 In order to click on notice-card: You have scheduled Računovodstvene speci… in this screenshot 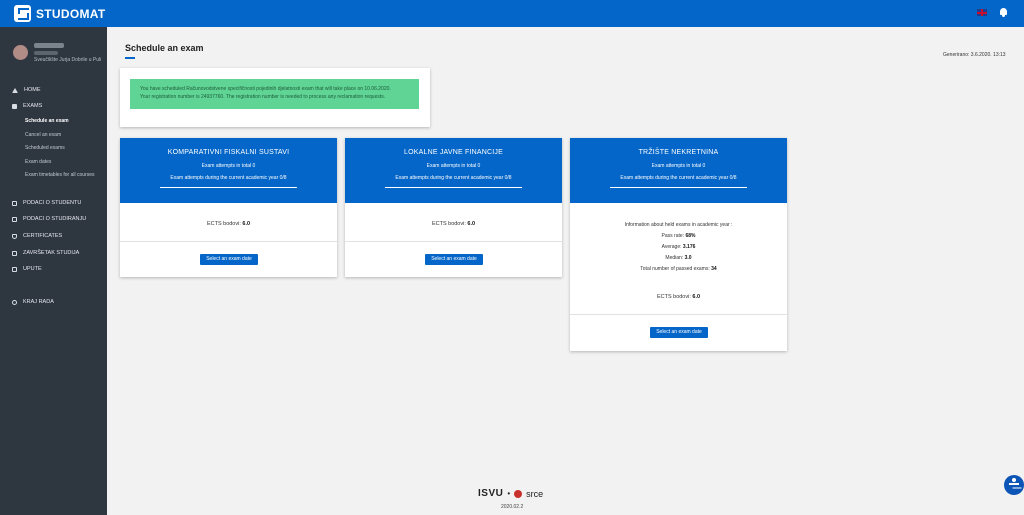, I will do `click(275, 97)`.